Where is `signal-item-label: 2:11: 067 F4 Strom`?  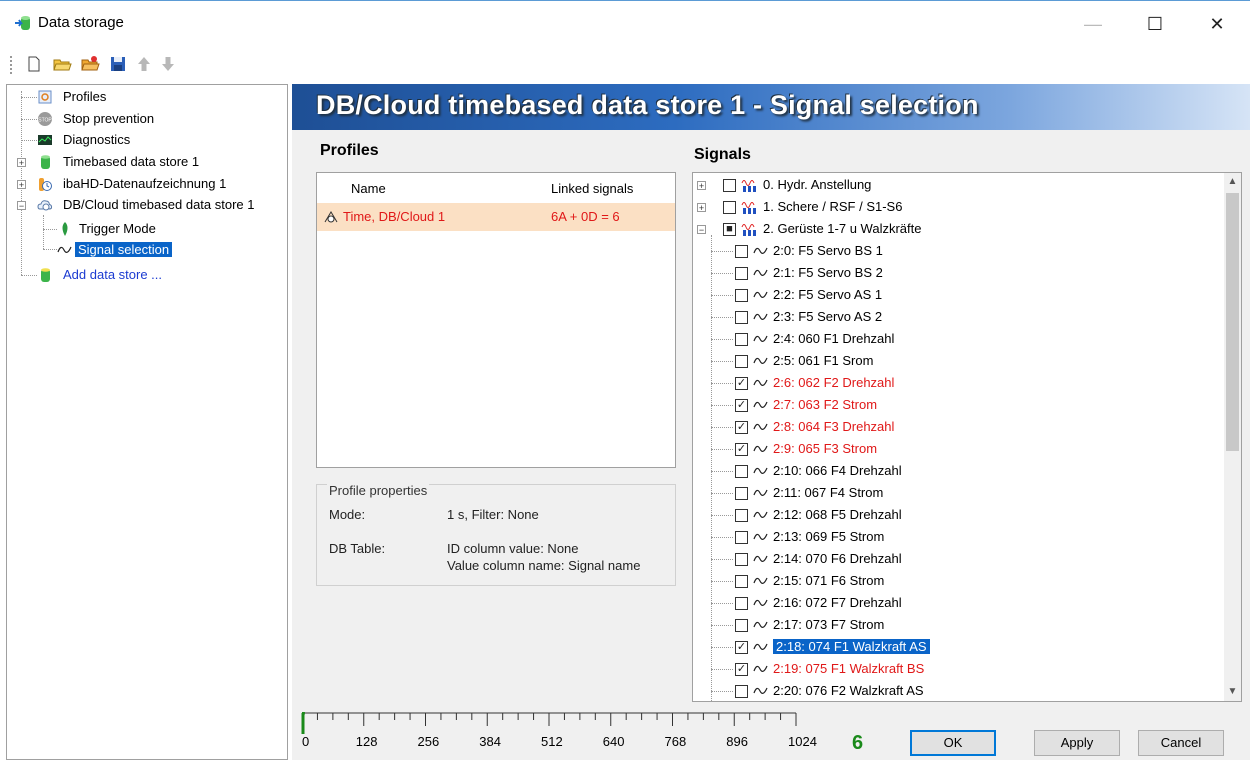 signal-item-label: 2:11: 067 F4 Strom is located at coordinates (828, 492).